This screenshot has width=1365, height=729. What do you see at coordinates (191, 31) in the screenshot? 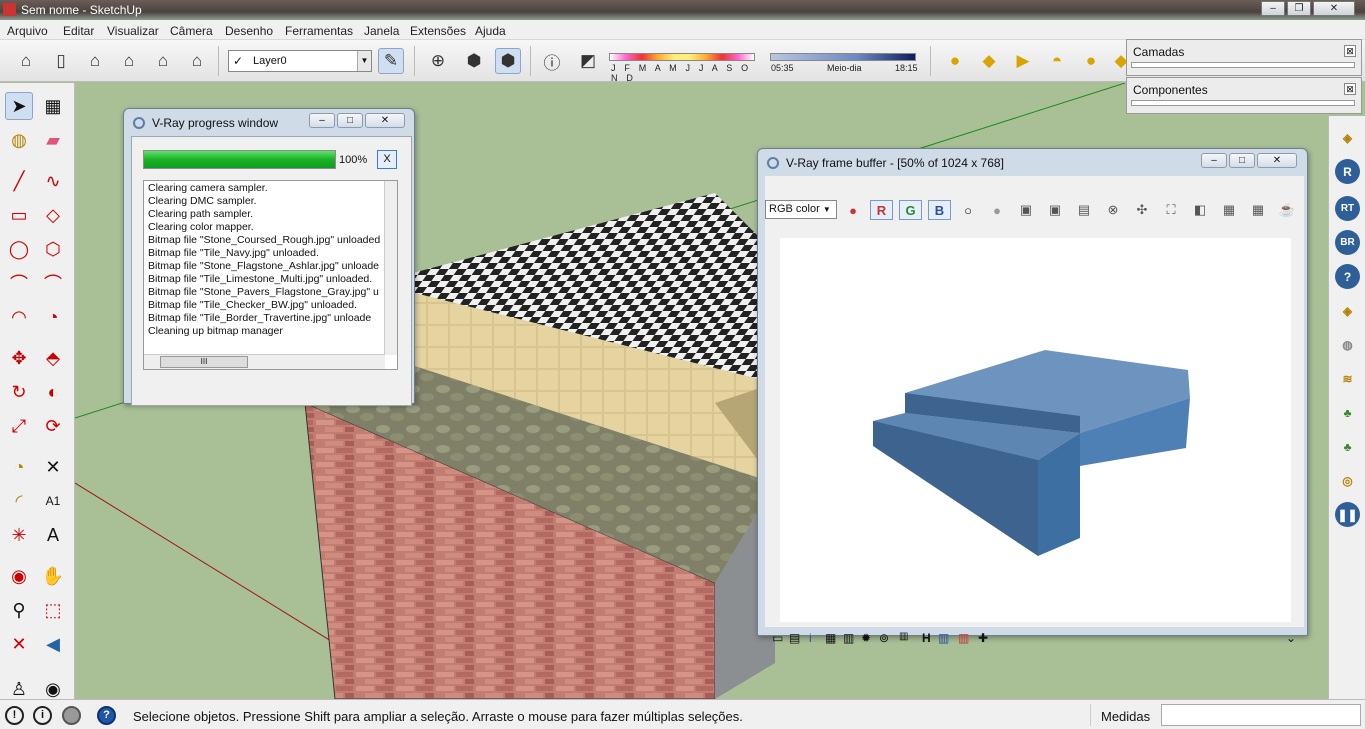
I see `menu-camera: Câmera` at bounding box center [191, 31].